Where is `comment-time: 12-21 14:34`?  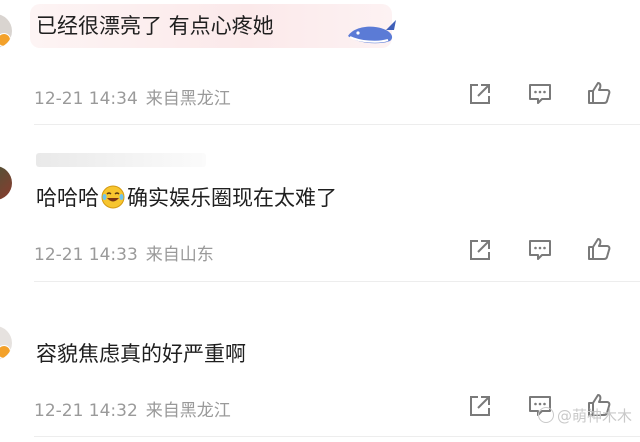 comment-time: 12-21 14:34 is located at coordinates (86, 99).